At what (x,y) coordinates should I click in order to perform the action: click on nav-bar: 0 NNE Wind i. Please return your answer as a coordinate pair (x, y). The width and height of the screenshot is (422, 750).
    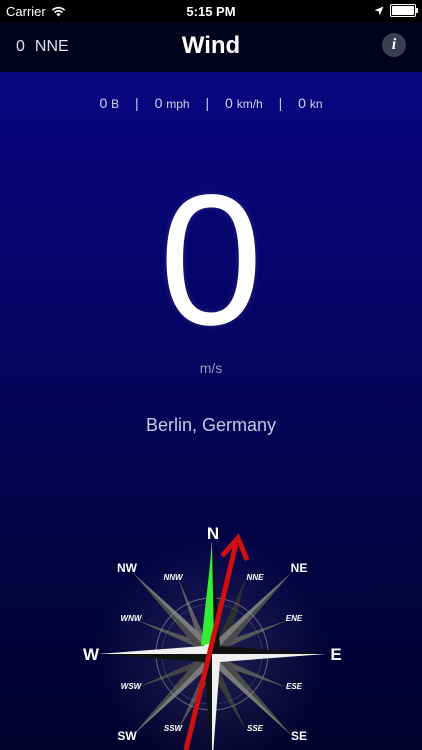
    Looking at the image, I should click on (211, 47).